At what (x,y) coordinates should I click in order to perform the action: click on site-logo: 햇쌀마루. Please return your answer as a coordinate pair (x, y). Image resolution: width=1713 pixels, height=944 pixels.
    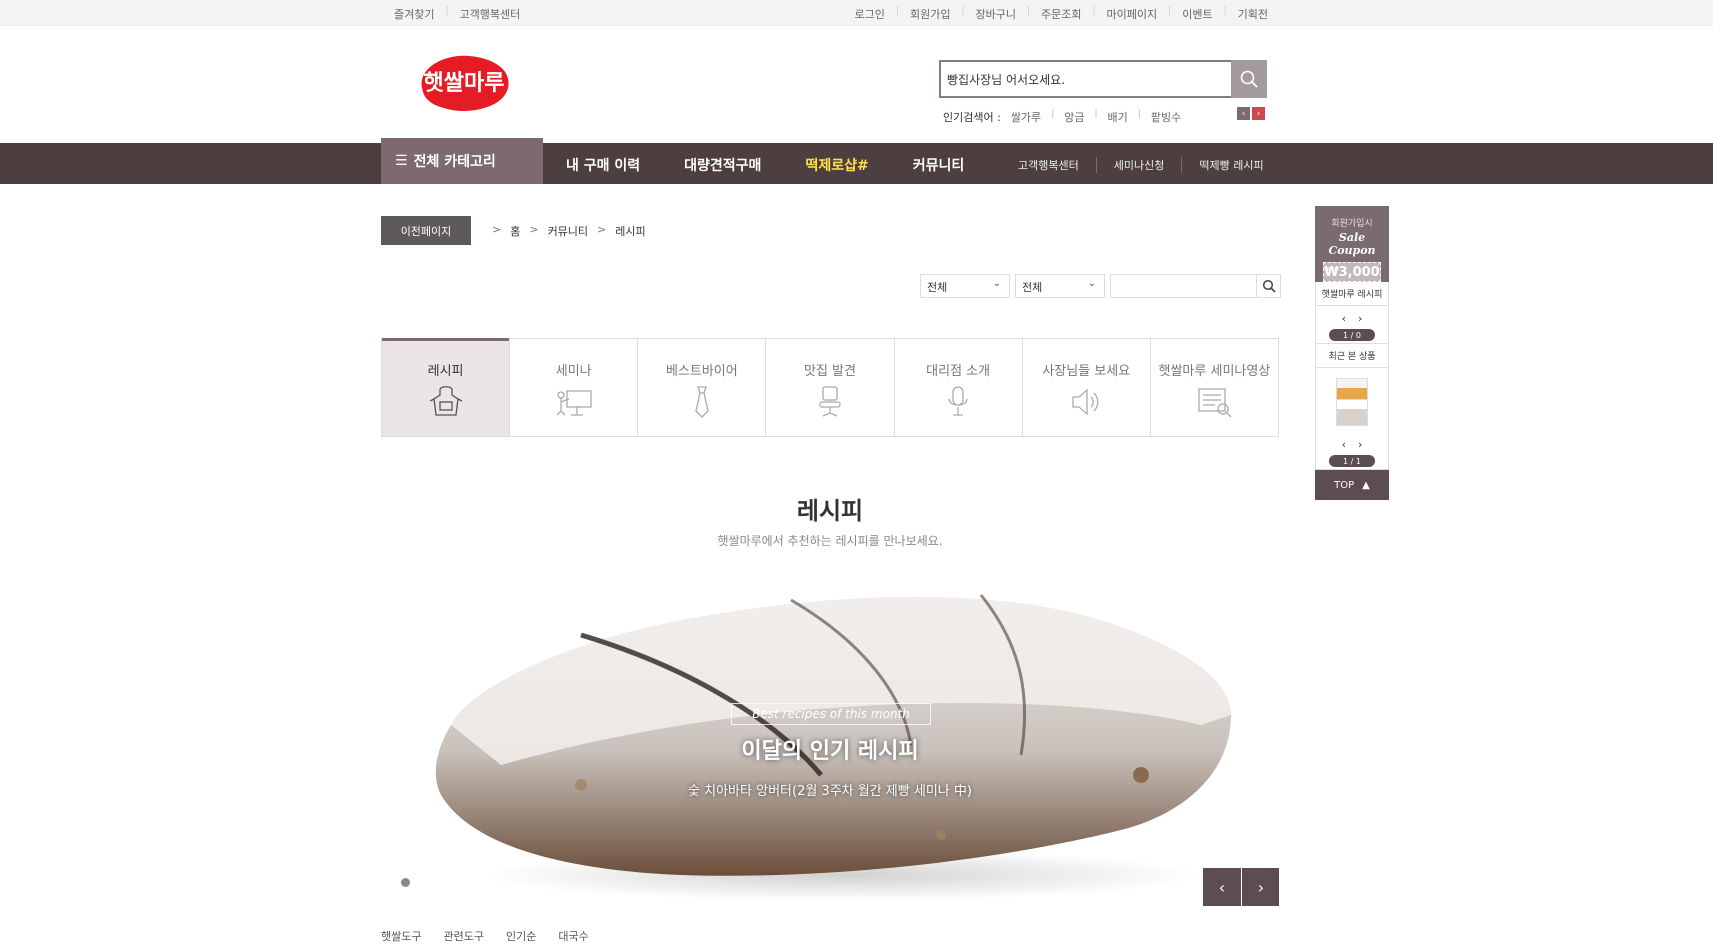
    Looking at the image, I should click on (464, 81).